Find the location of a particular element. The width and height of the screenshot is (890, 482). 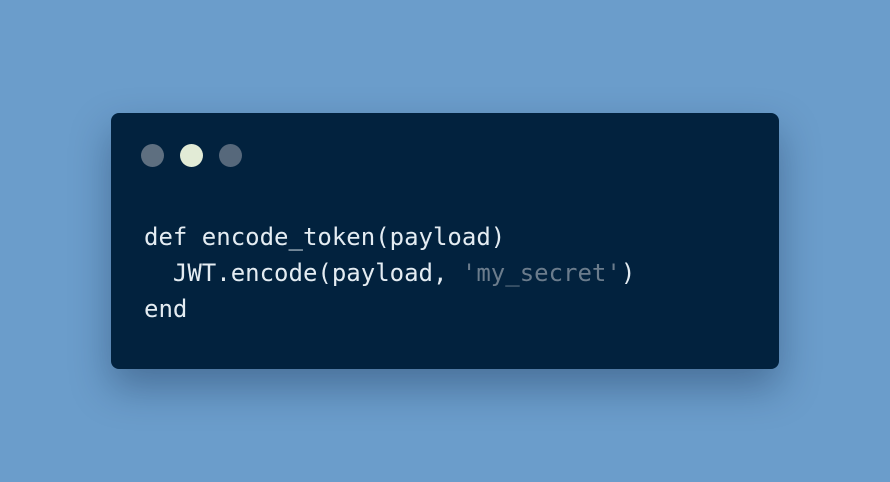

code-text: ) is located at coordinates (628, 273).